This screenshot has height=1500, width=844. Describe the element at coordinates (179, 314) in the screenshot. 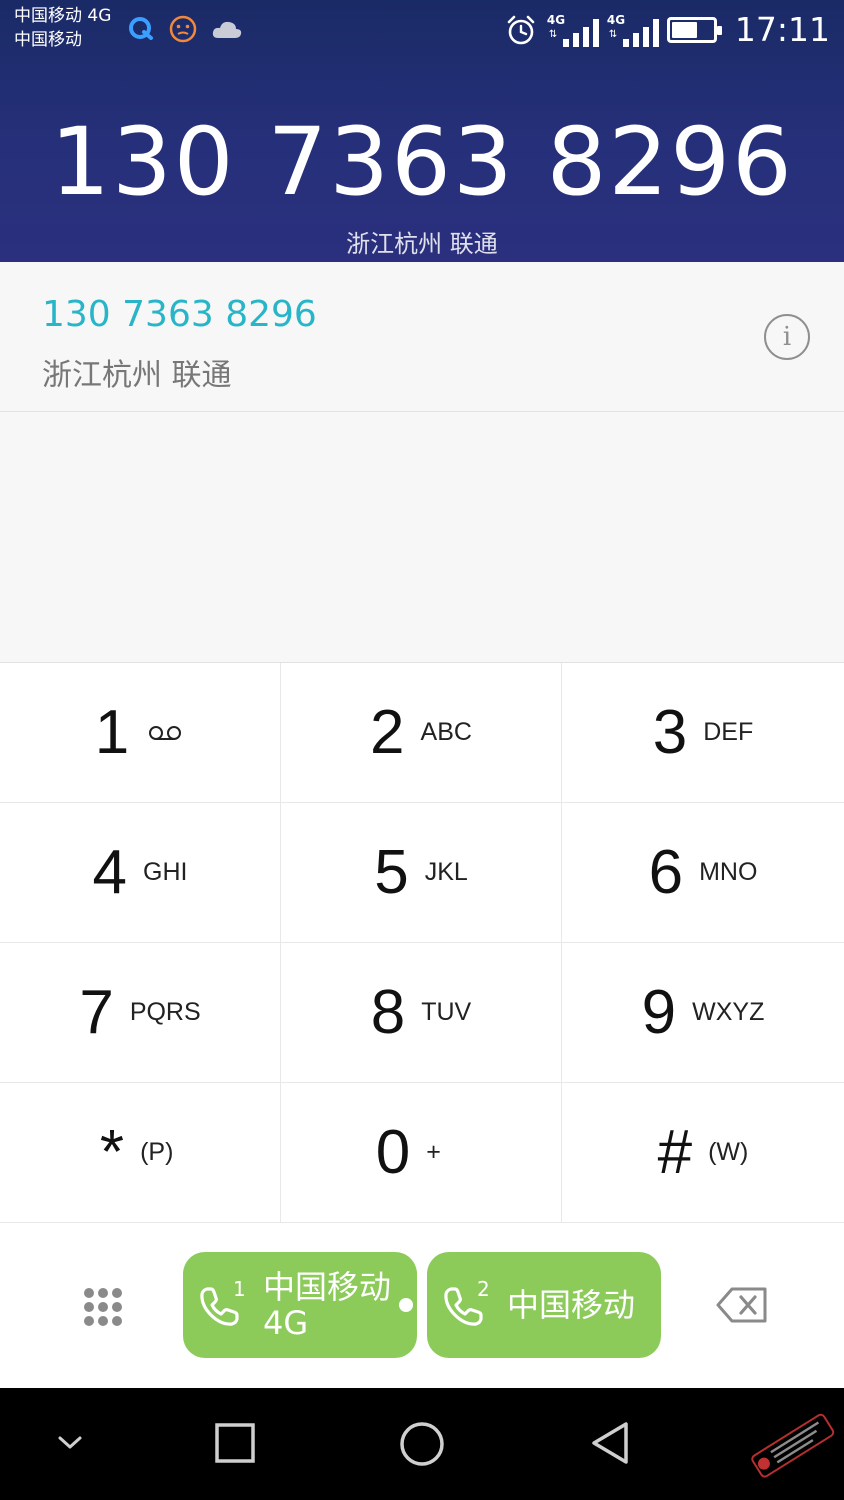

I see `match-number: 130 7363 8296` at that location.